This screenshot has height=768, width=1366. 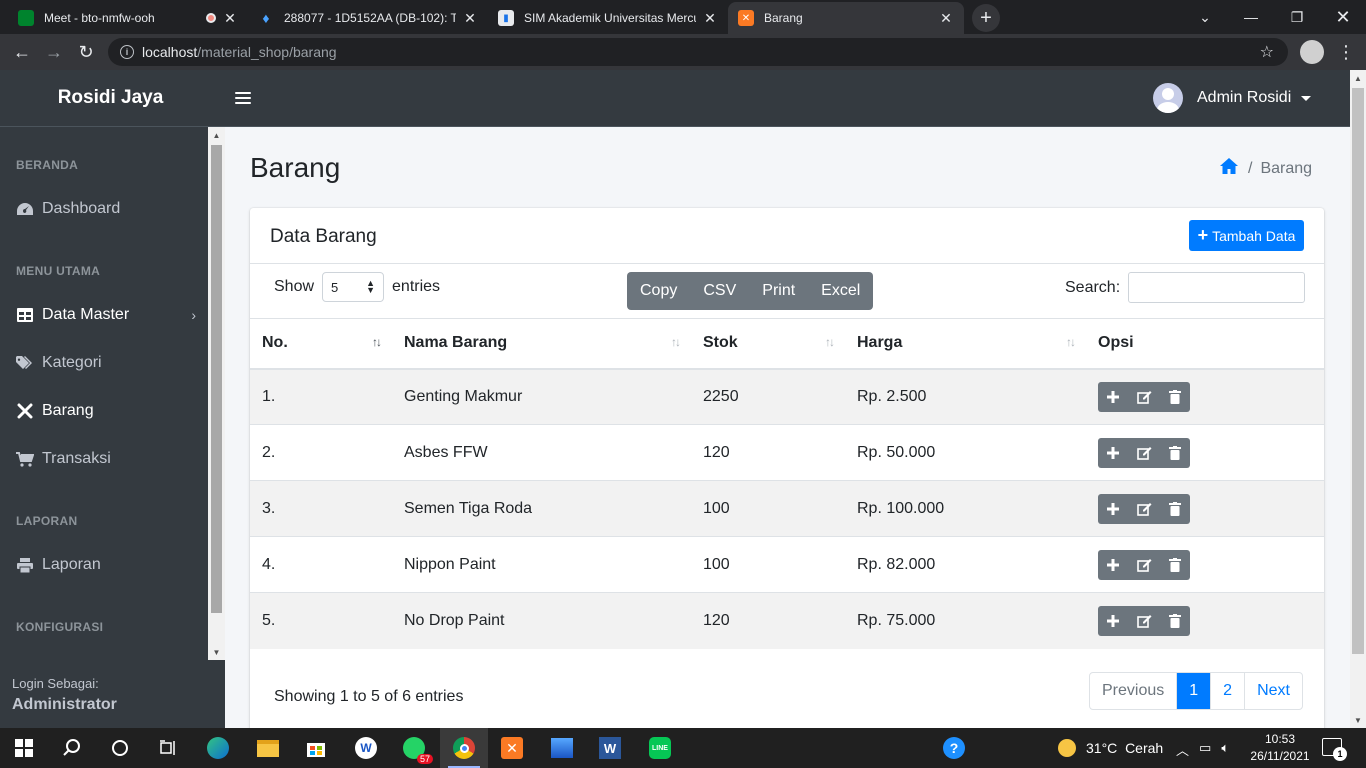 What do you see at coordinates (608, 18) in the screenshot?
I see `browser-tab-sim: ▮ SIM Akademik Universitas Mercu ✕` at bounding box center [608, 18].